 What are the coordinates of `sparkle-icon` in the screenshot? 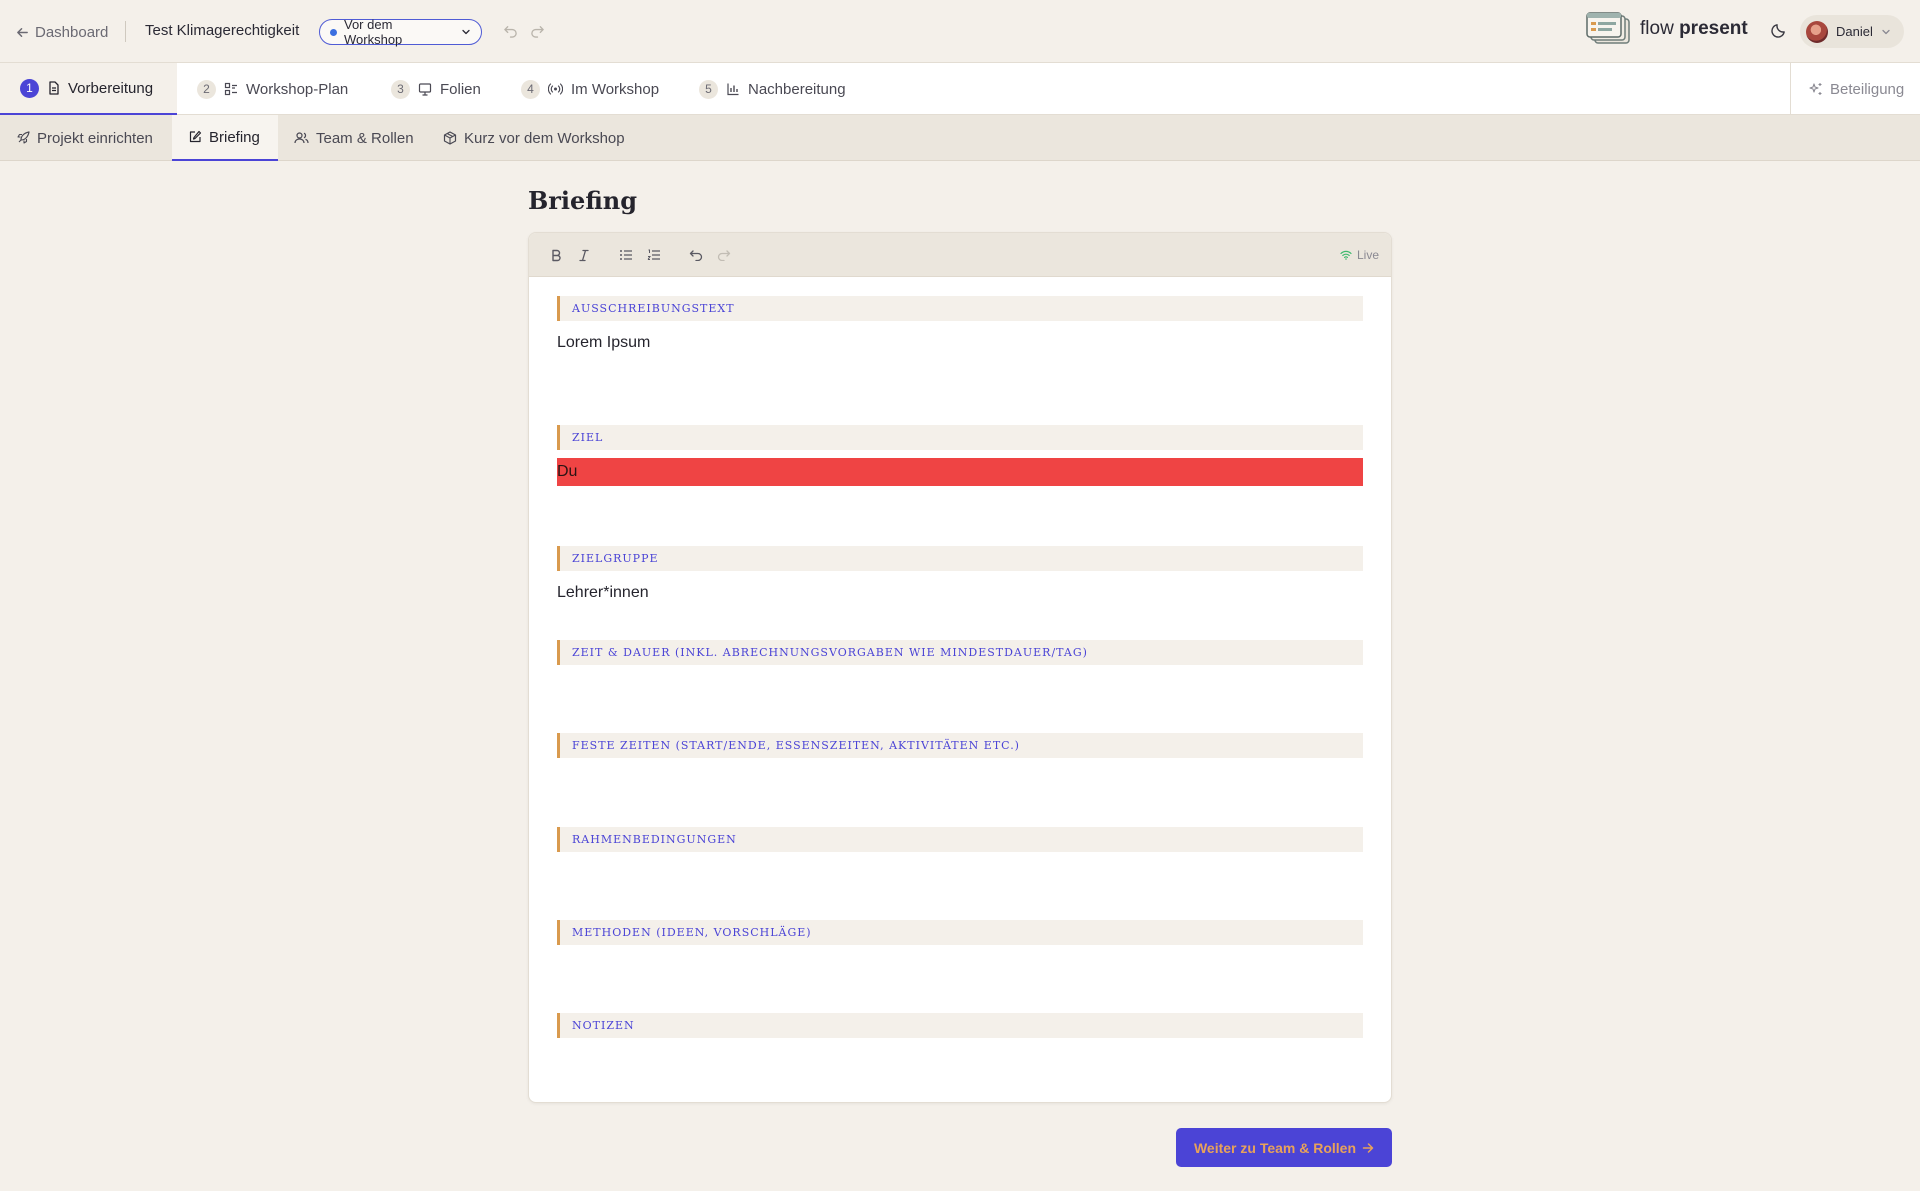 It's located at (1816, 89).